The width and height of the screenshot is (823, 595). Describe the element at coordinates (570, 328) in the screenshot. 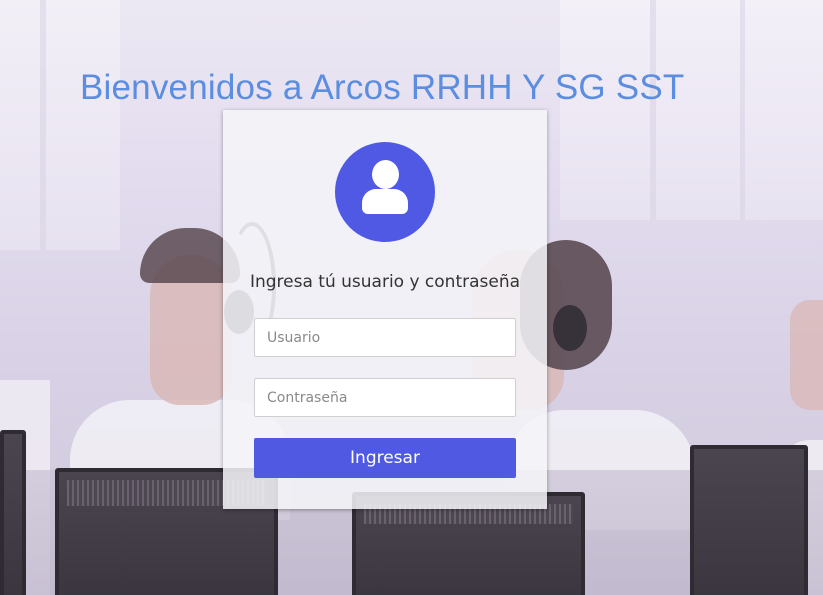

I see `background-earcup` at that location.